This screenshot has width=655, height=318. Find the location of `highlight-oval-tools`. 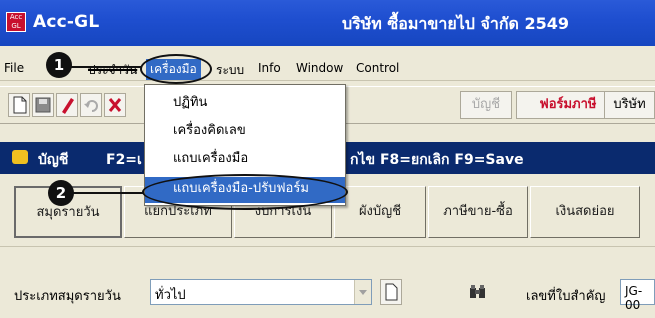

highlight-oval-tools is located at coordinates (176, 69).